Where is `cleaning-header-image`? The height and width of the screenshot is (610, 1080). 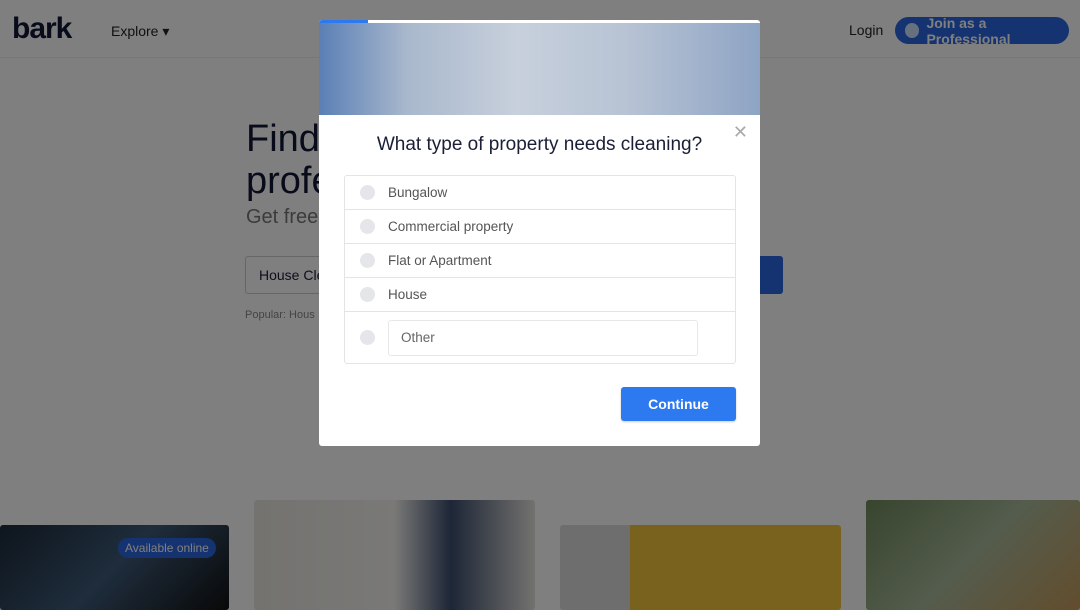
cleaning-header-image is located at coordinates (539, 67).